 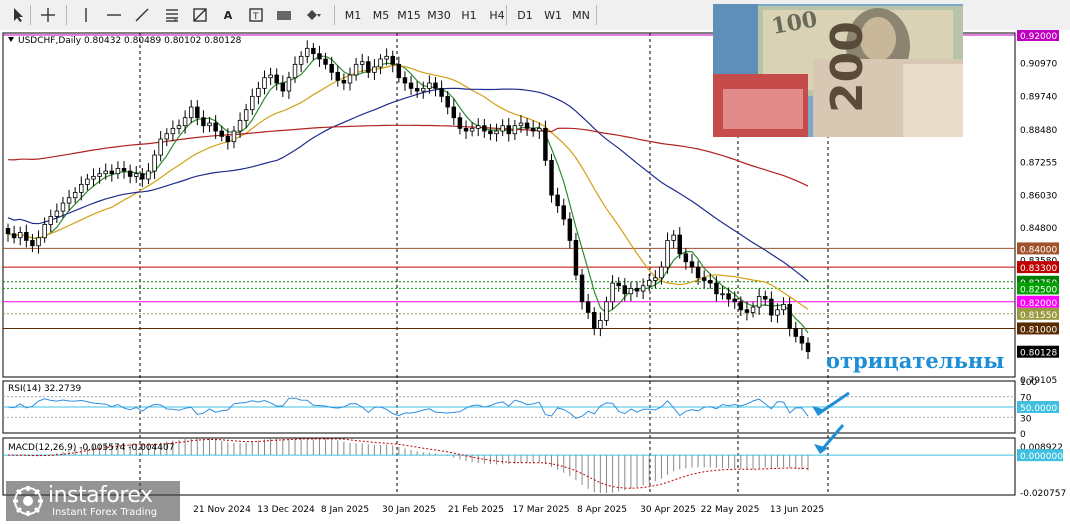 I want to click on price-axis-label: 0.81000, so click(x=1038, y=330).